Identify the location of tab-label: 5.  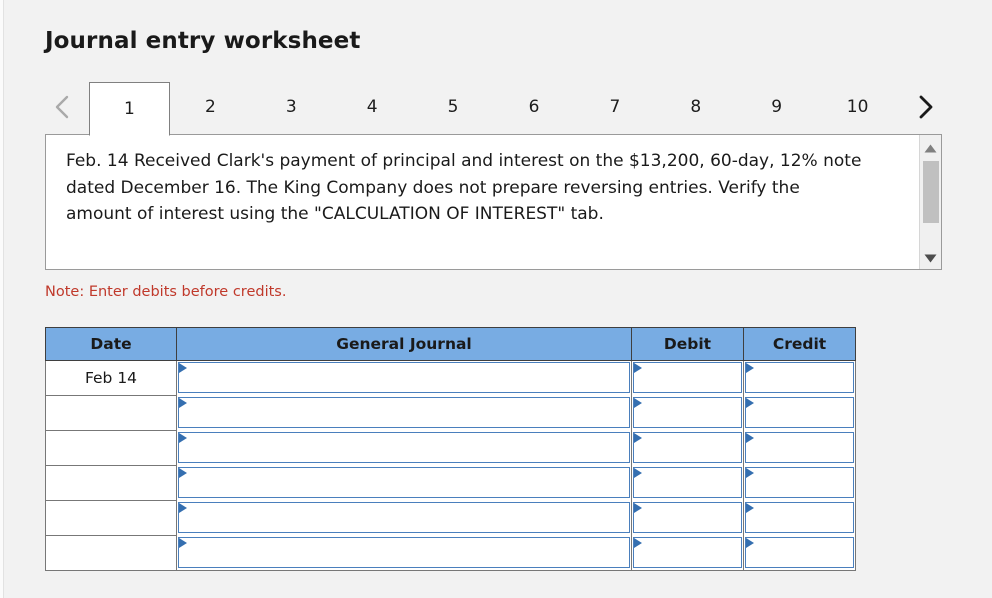
(453, 107).